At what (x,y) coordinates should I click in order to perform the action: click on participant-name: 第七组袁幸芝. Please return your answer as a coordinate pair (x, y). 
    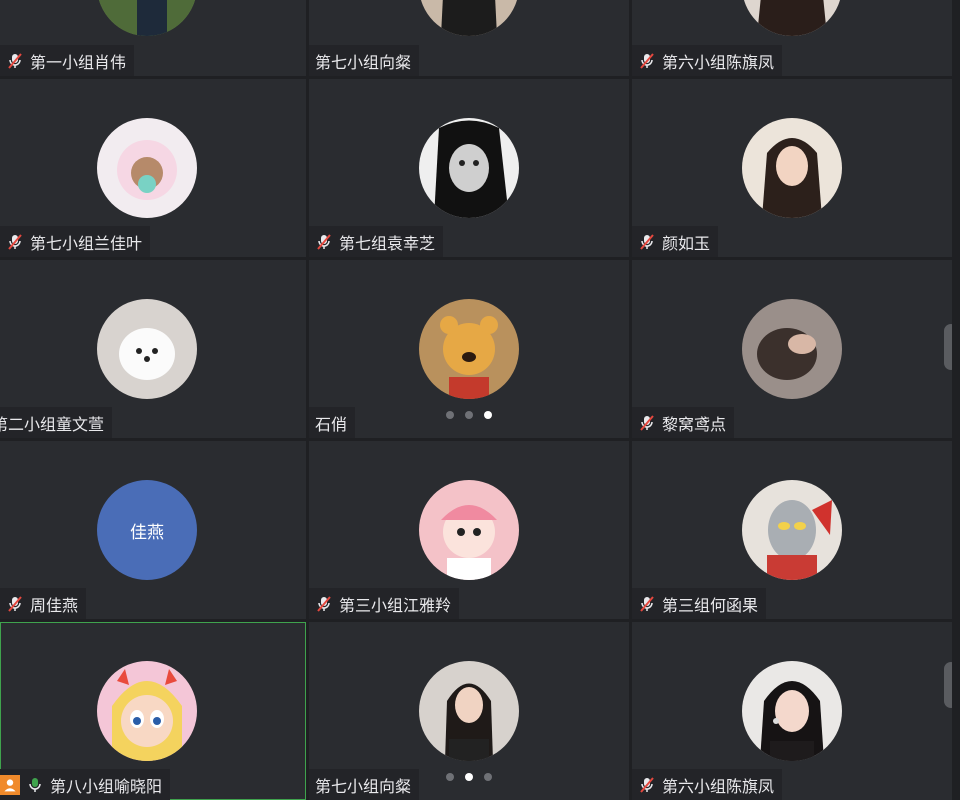
    Looking at the image, I should click on (387, 243).